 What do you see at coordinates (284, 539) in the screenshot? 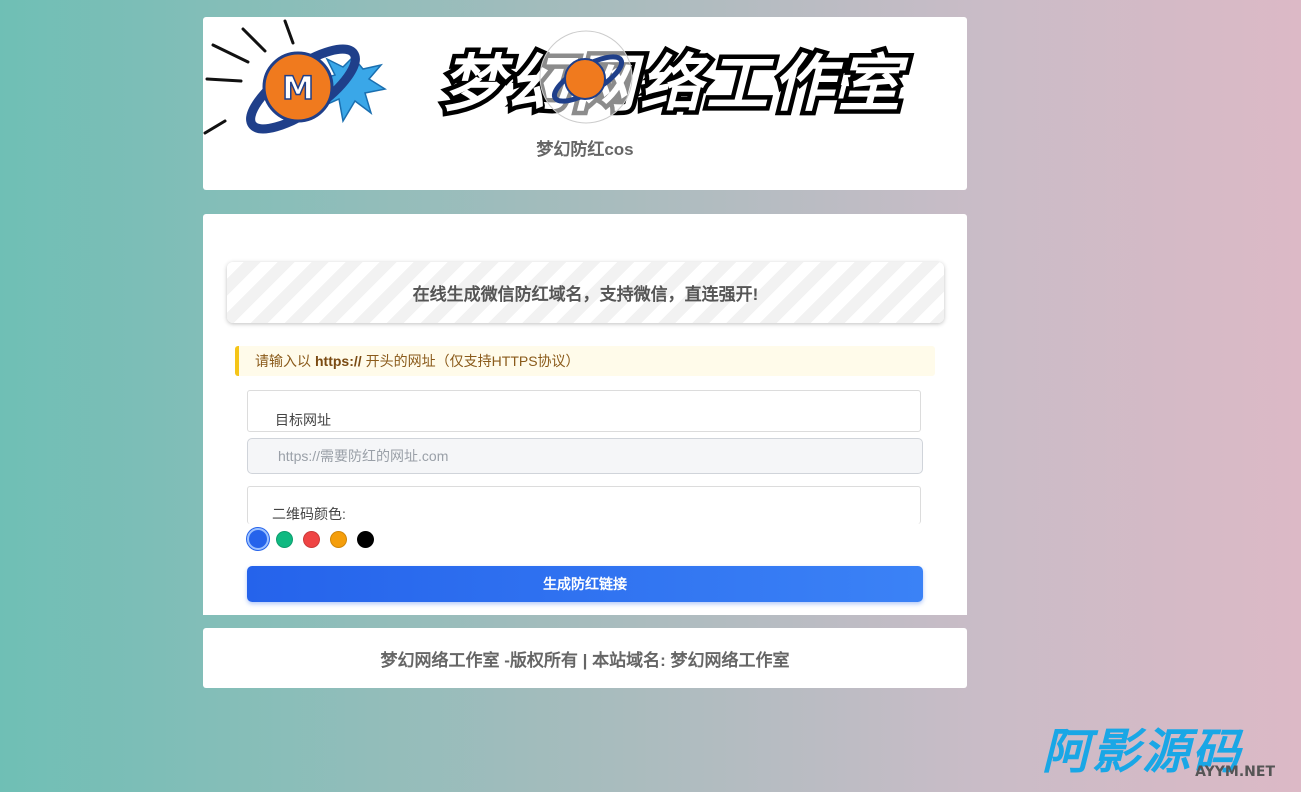
I see `color-swatch-green` at bounding box center [284, 539].